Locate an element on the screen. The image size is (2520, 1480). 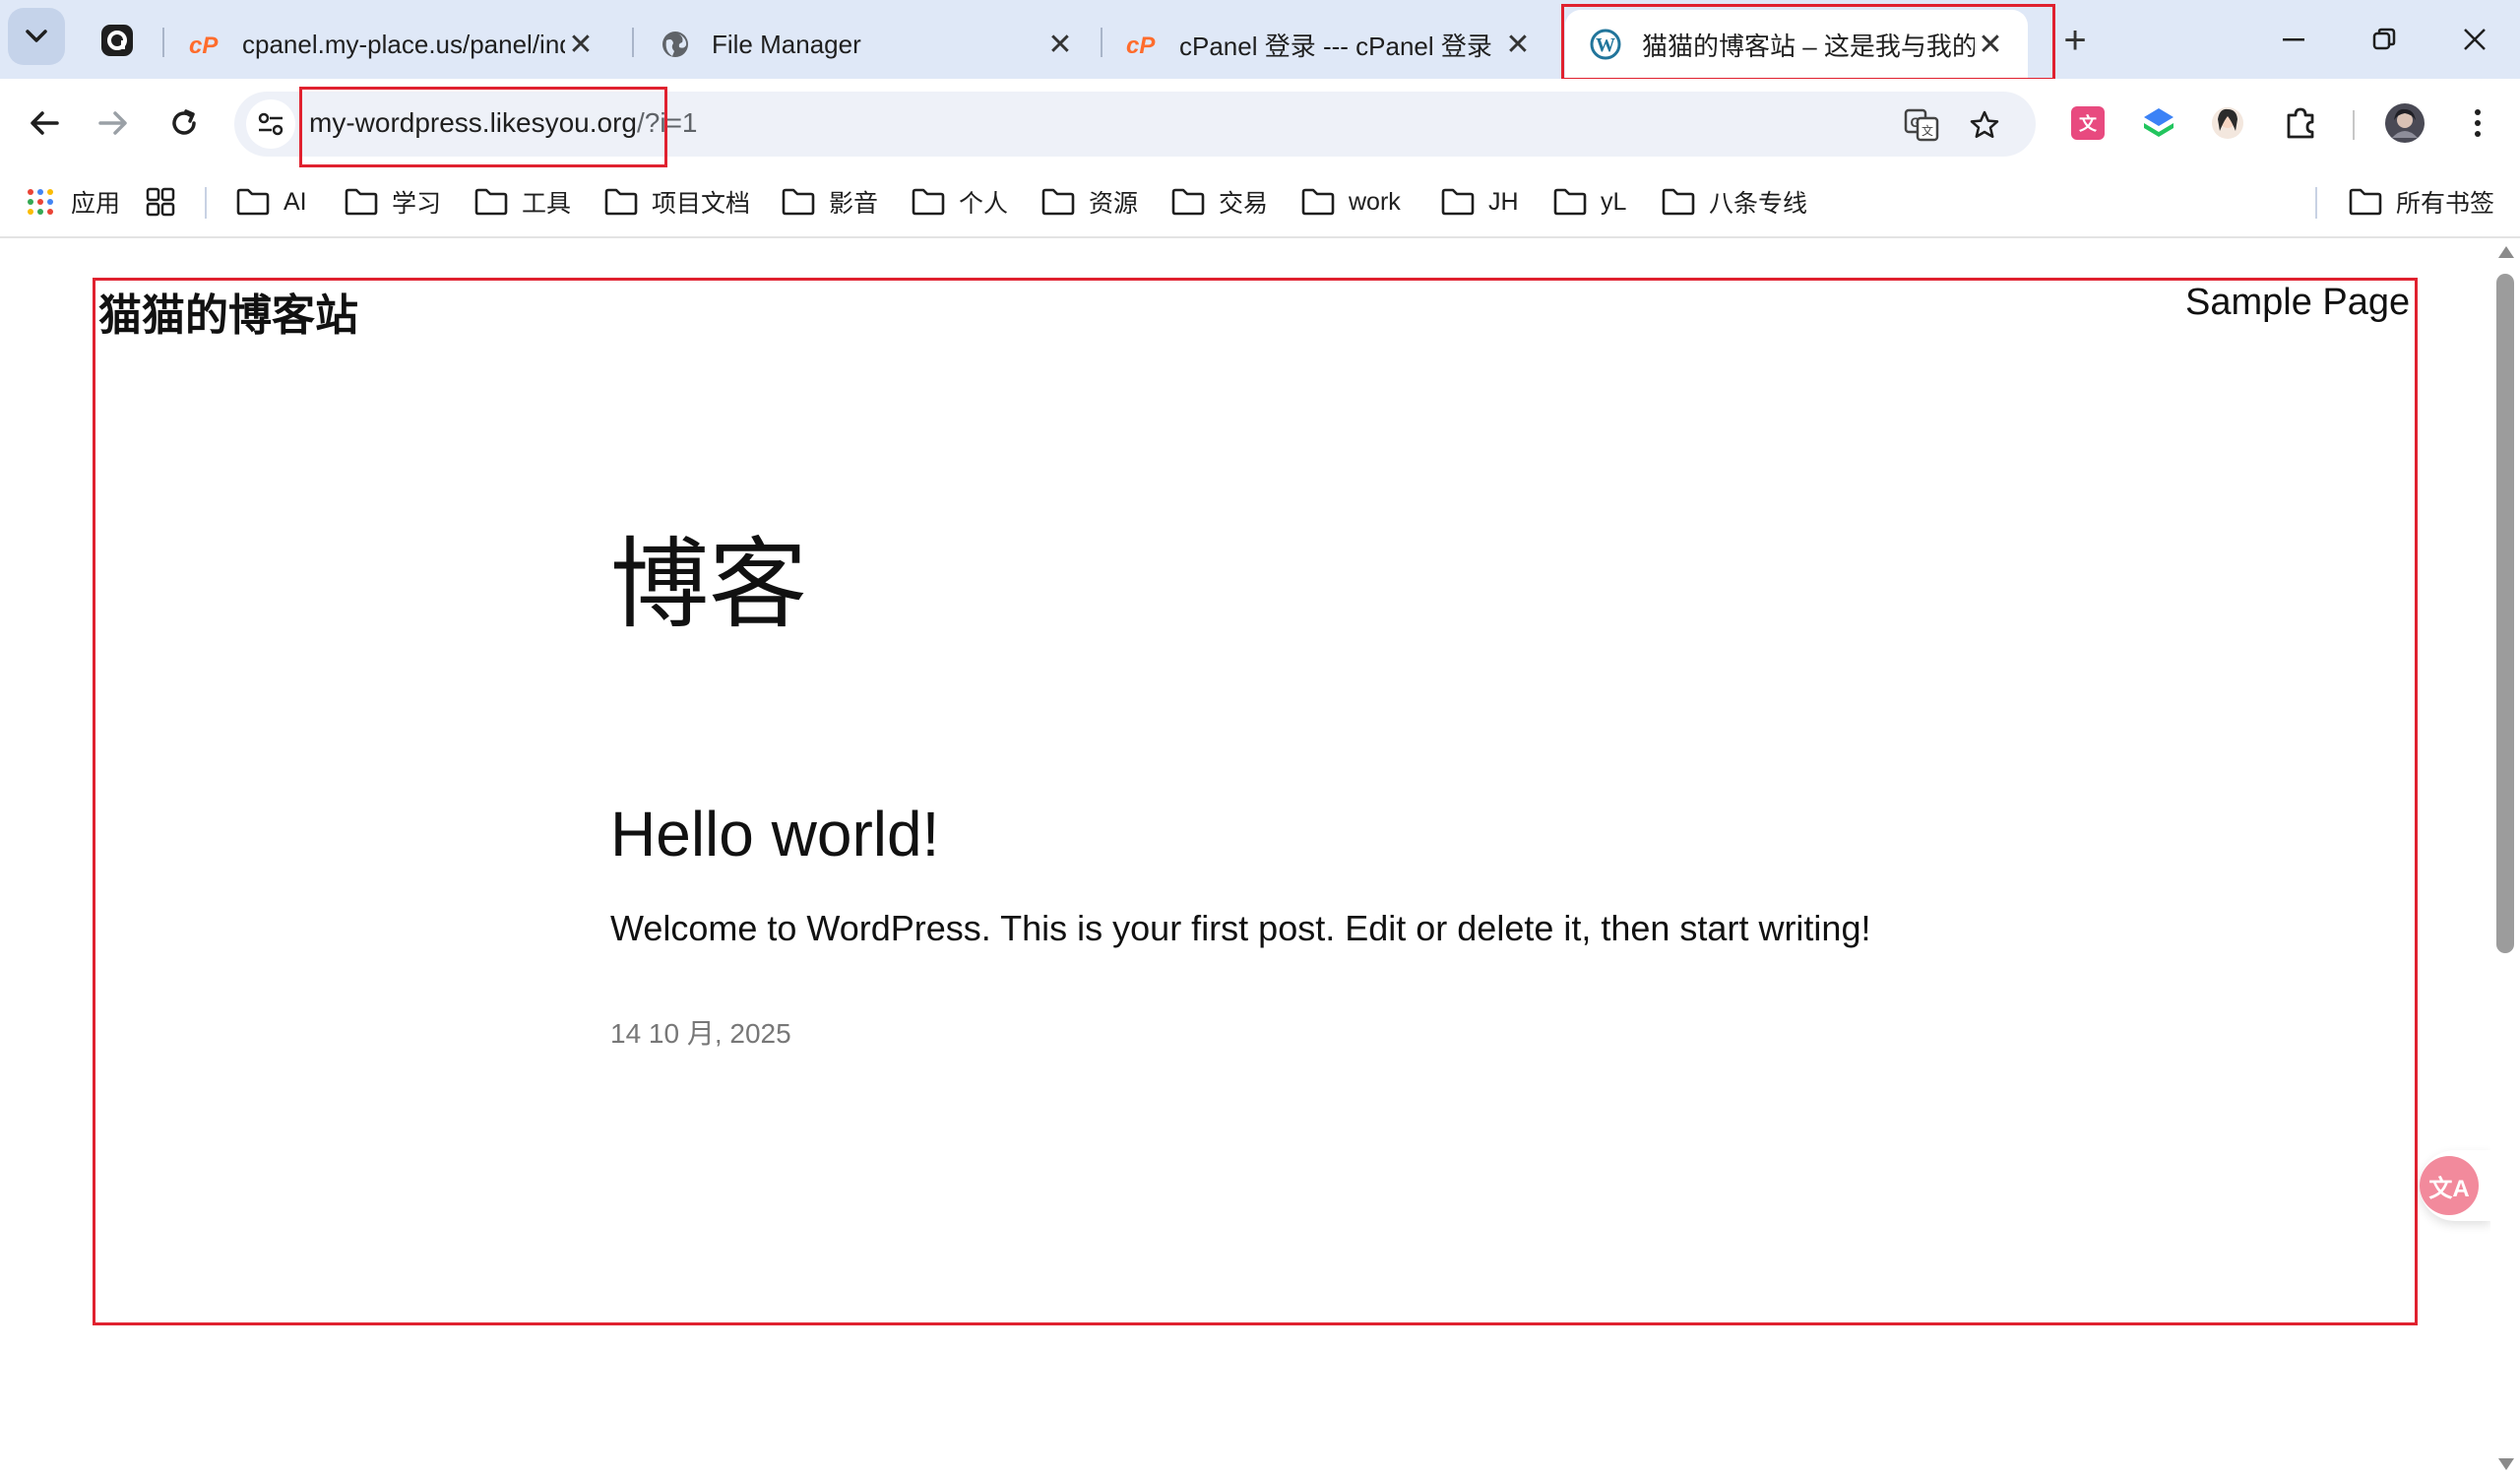
more-vertical-icon is located at coordinates (2478, 123).